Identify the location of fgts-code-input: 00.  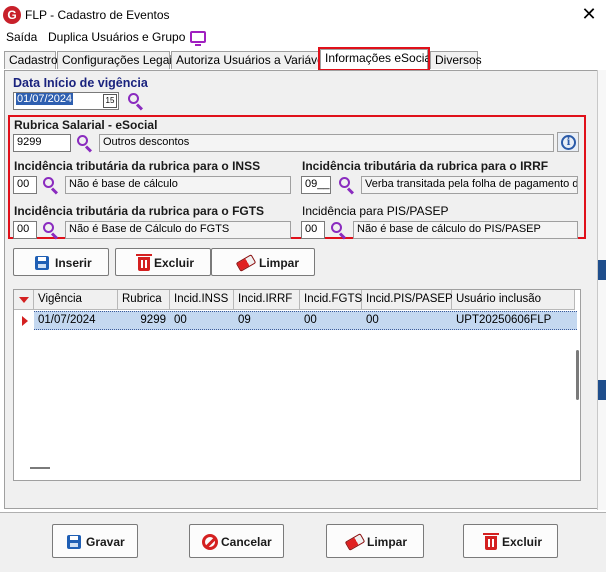
(25, 230).